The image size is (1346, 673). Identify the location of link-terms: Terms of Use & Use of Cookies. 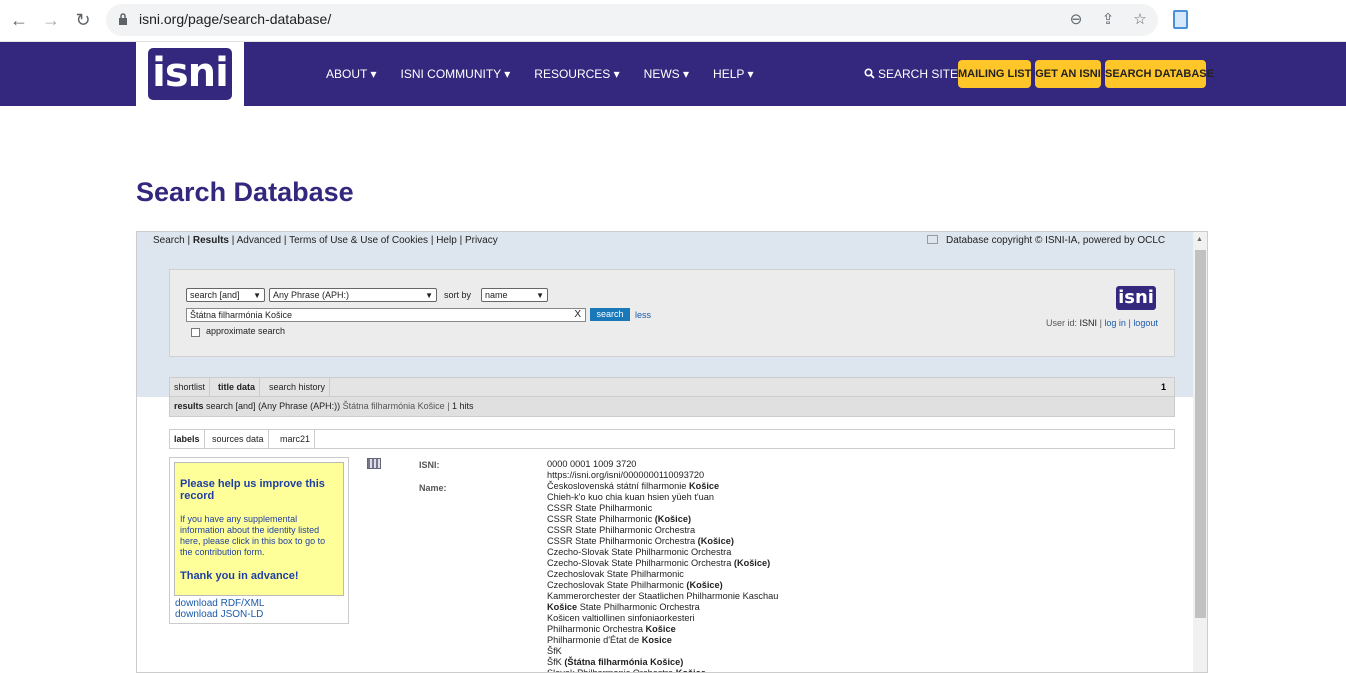
(358, 240).